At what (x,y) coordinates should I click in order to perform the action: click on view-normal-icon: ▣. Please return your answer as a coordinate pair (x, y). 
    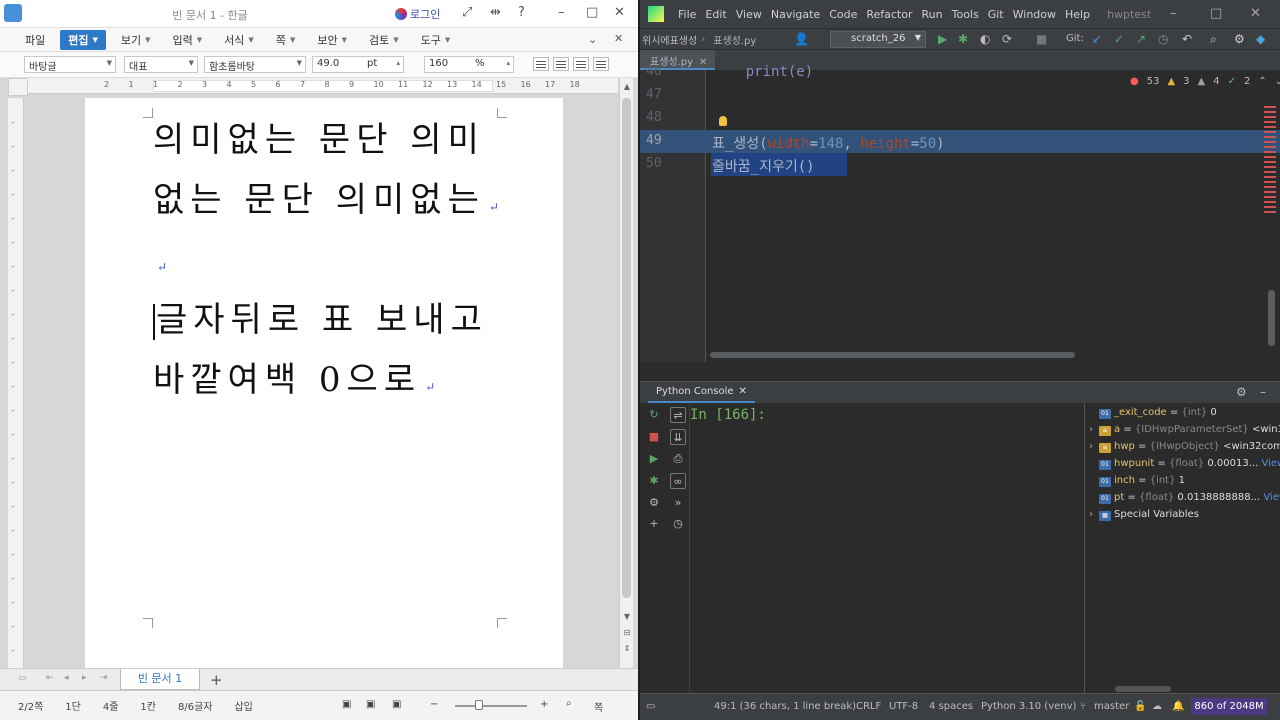
    Looking at the image, I should click on (346, 704).